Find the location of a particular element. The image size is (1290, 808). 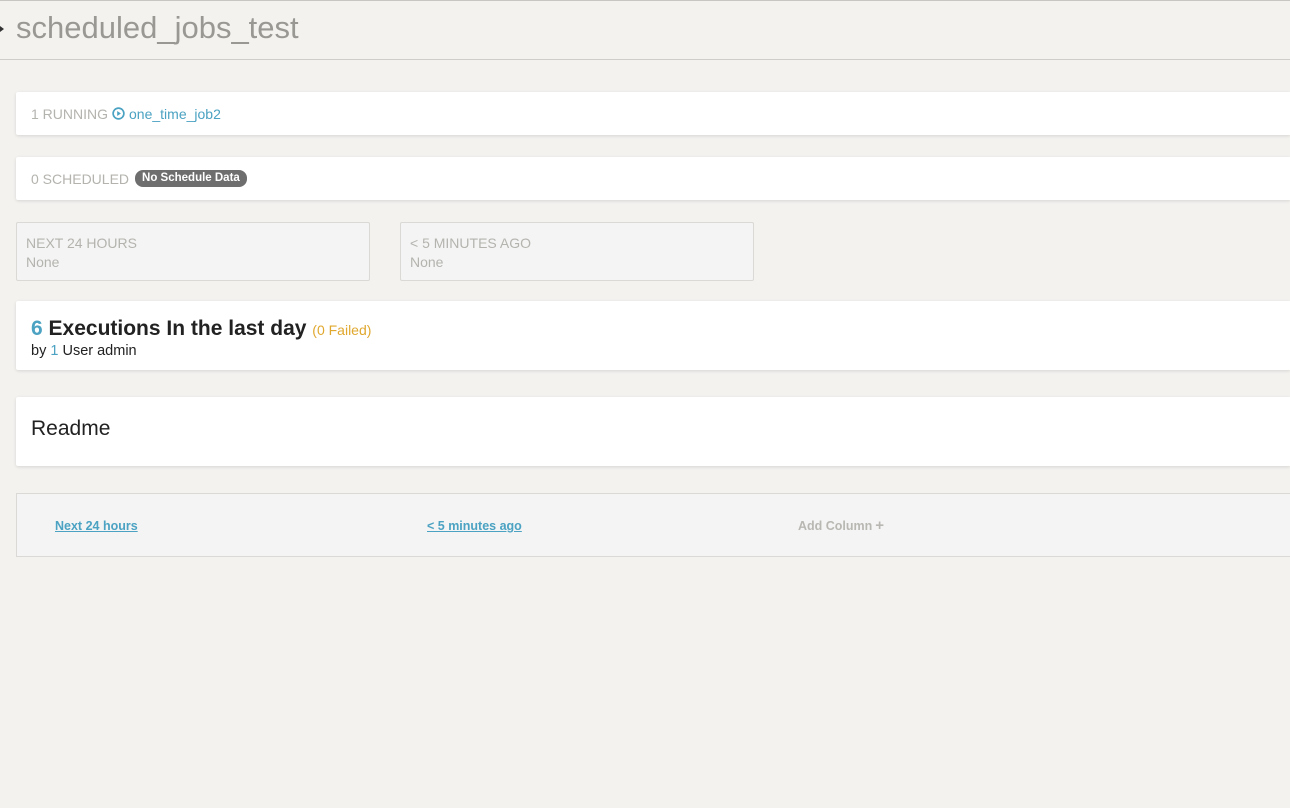

user-suffix: User admin is located at coordinates (99, 351).